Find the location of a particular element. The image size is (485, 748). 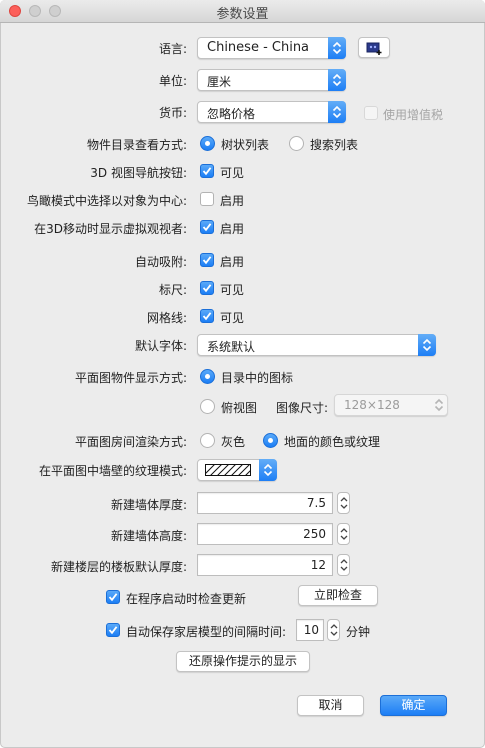

aerial-center-checkbox is located at coordinates (207, 199).